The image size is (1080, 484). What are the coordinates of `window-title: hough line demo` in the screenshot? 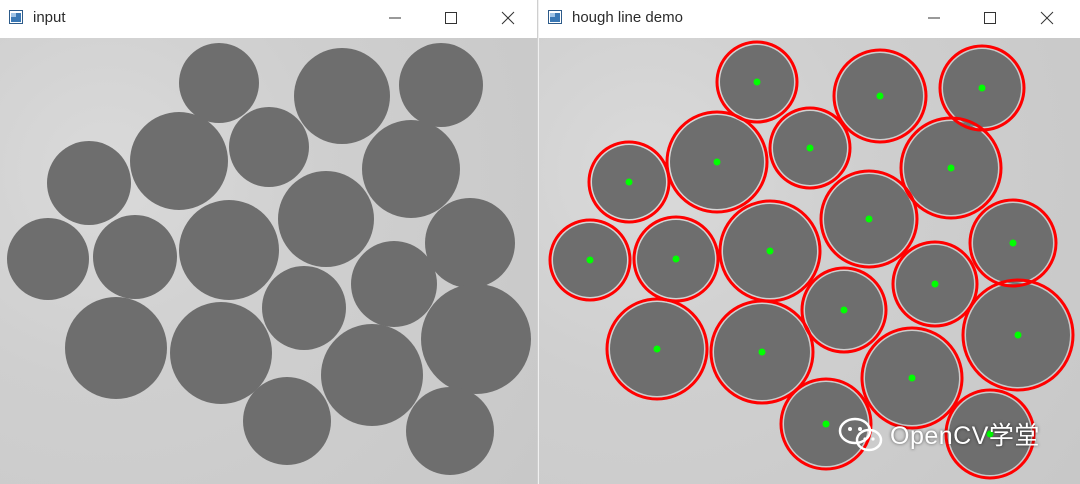 It's located at (627, 17).